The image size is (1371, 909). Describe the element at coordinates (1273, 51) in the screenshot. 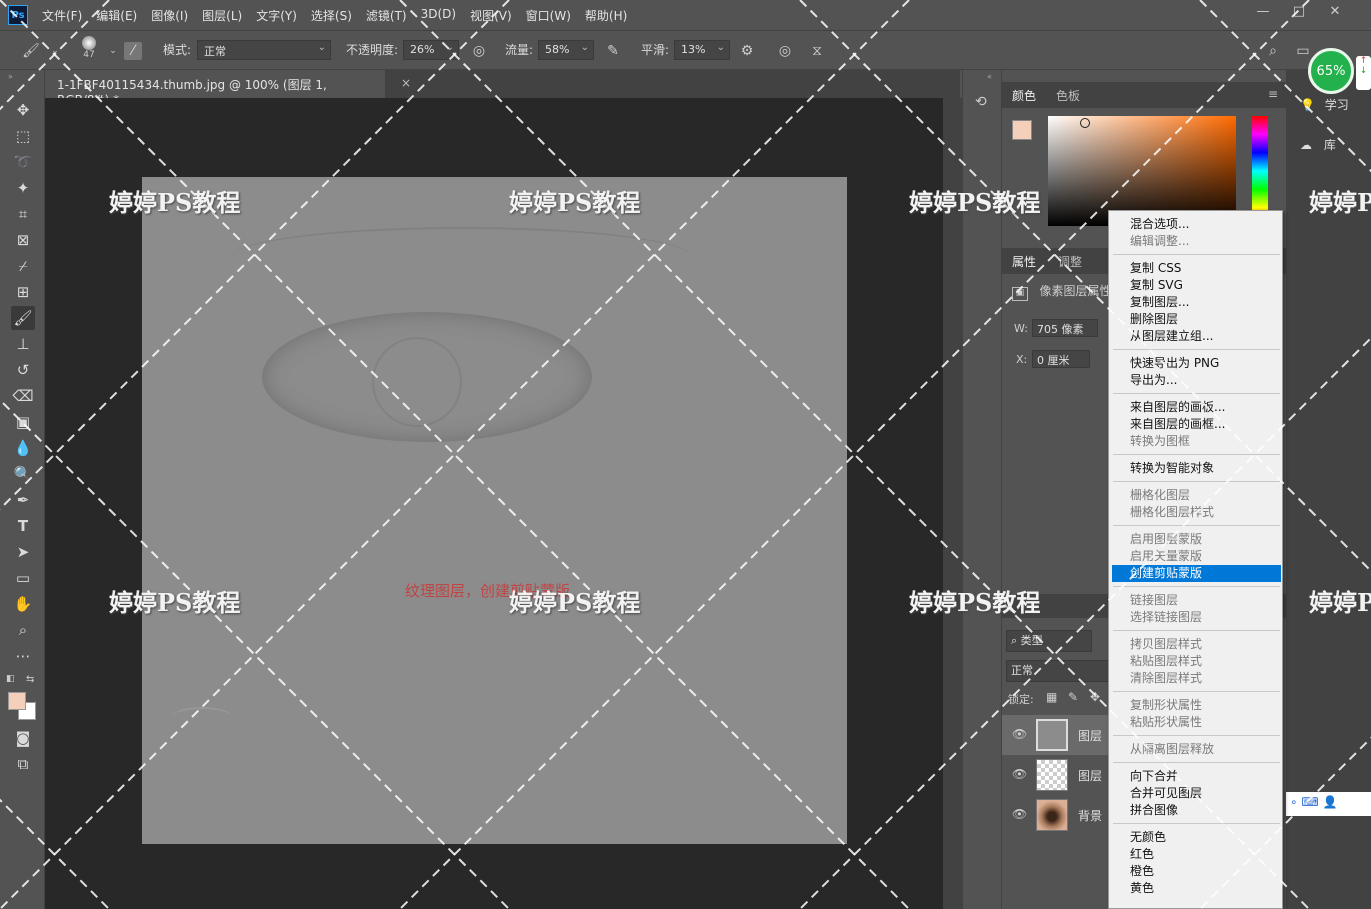

I see `search-icon: ⌕` at that location.